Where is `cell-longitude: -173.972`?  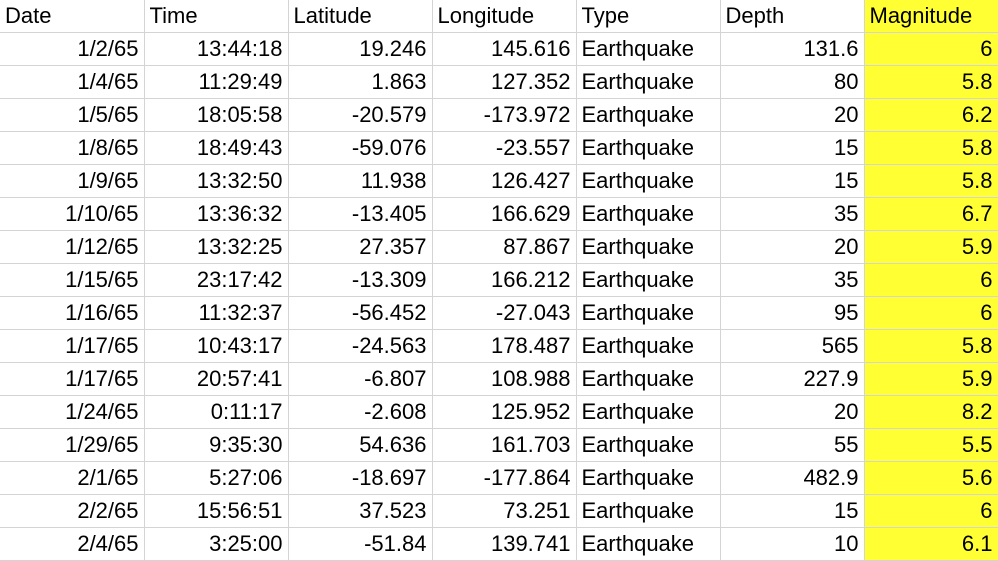 cell-longitude: -173.972 is located at coordinates (504, 115).